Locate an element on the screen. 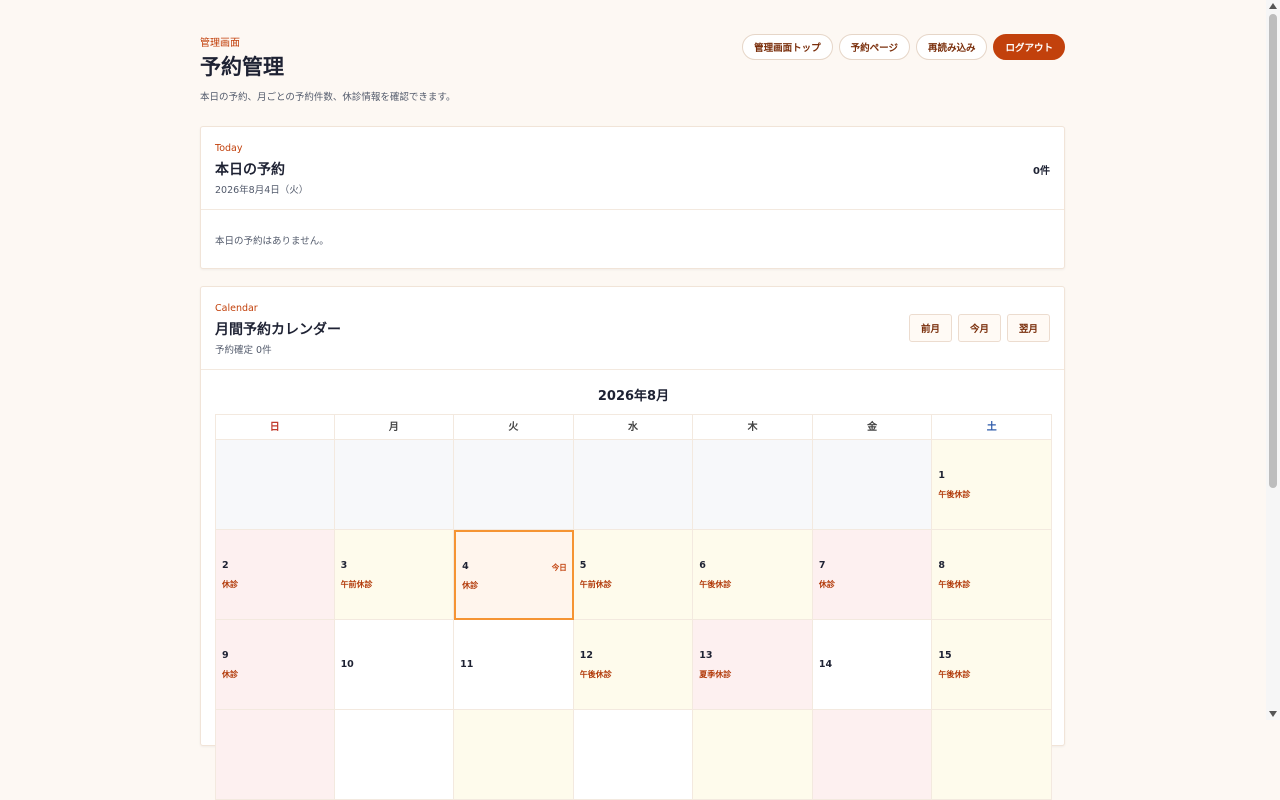 This screenshot has width=1280, height=800. page-title: 予約管理 is located at coordinates (242, 67).